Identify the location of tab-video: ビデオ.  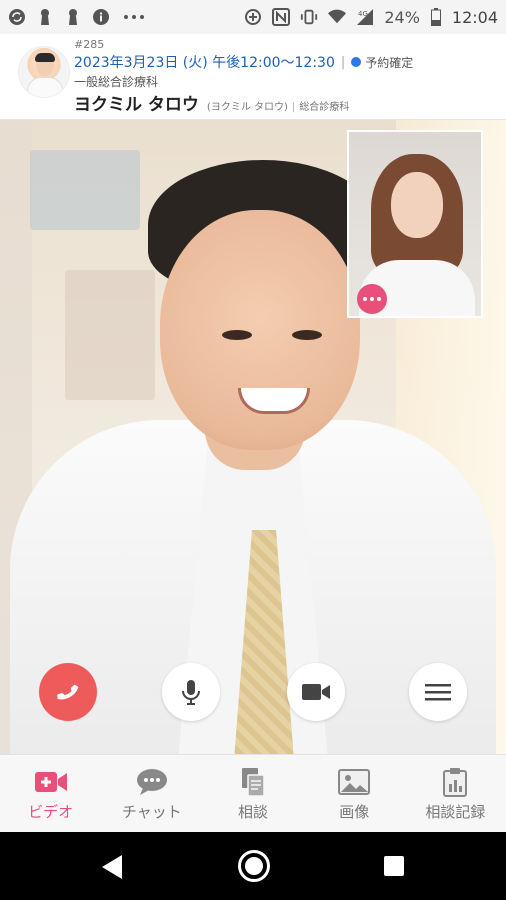
(50, 793).